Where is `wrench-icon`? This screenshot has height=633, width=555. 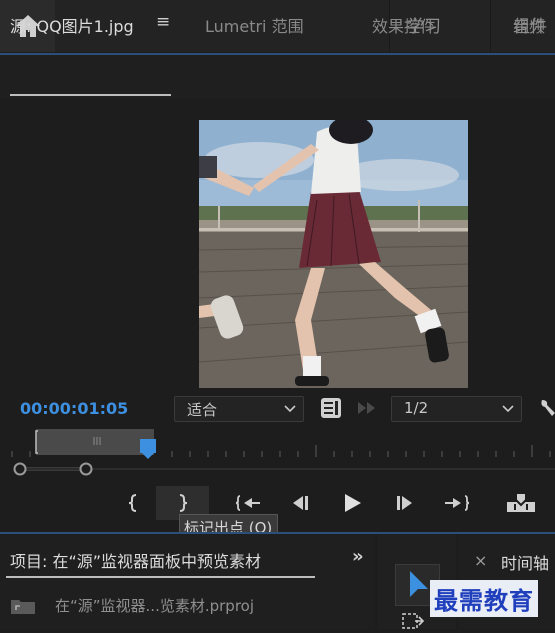
wrench-icon is located at coordinates (546, 407).